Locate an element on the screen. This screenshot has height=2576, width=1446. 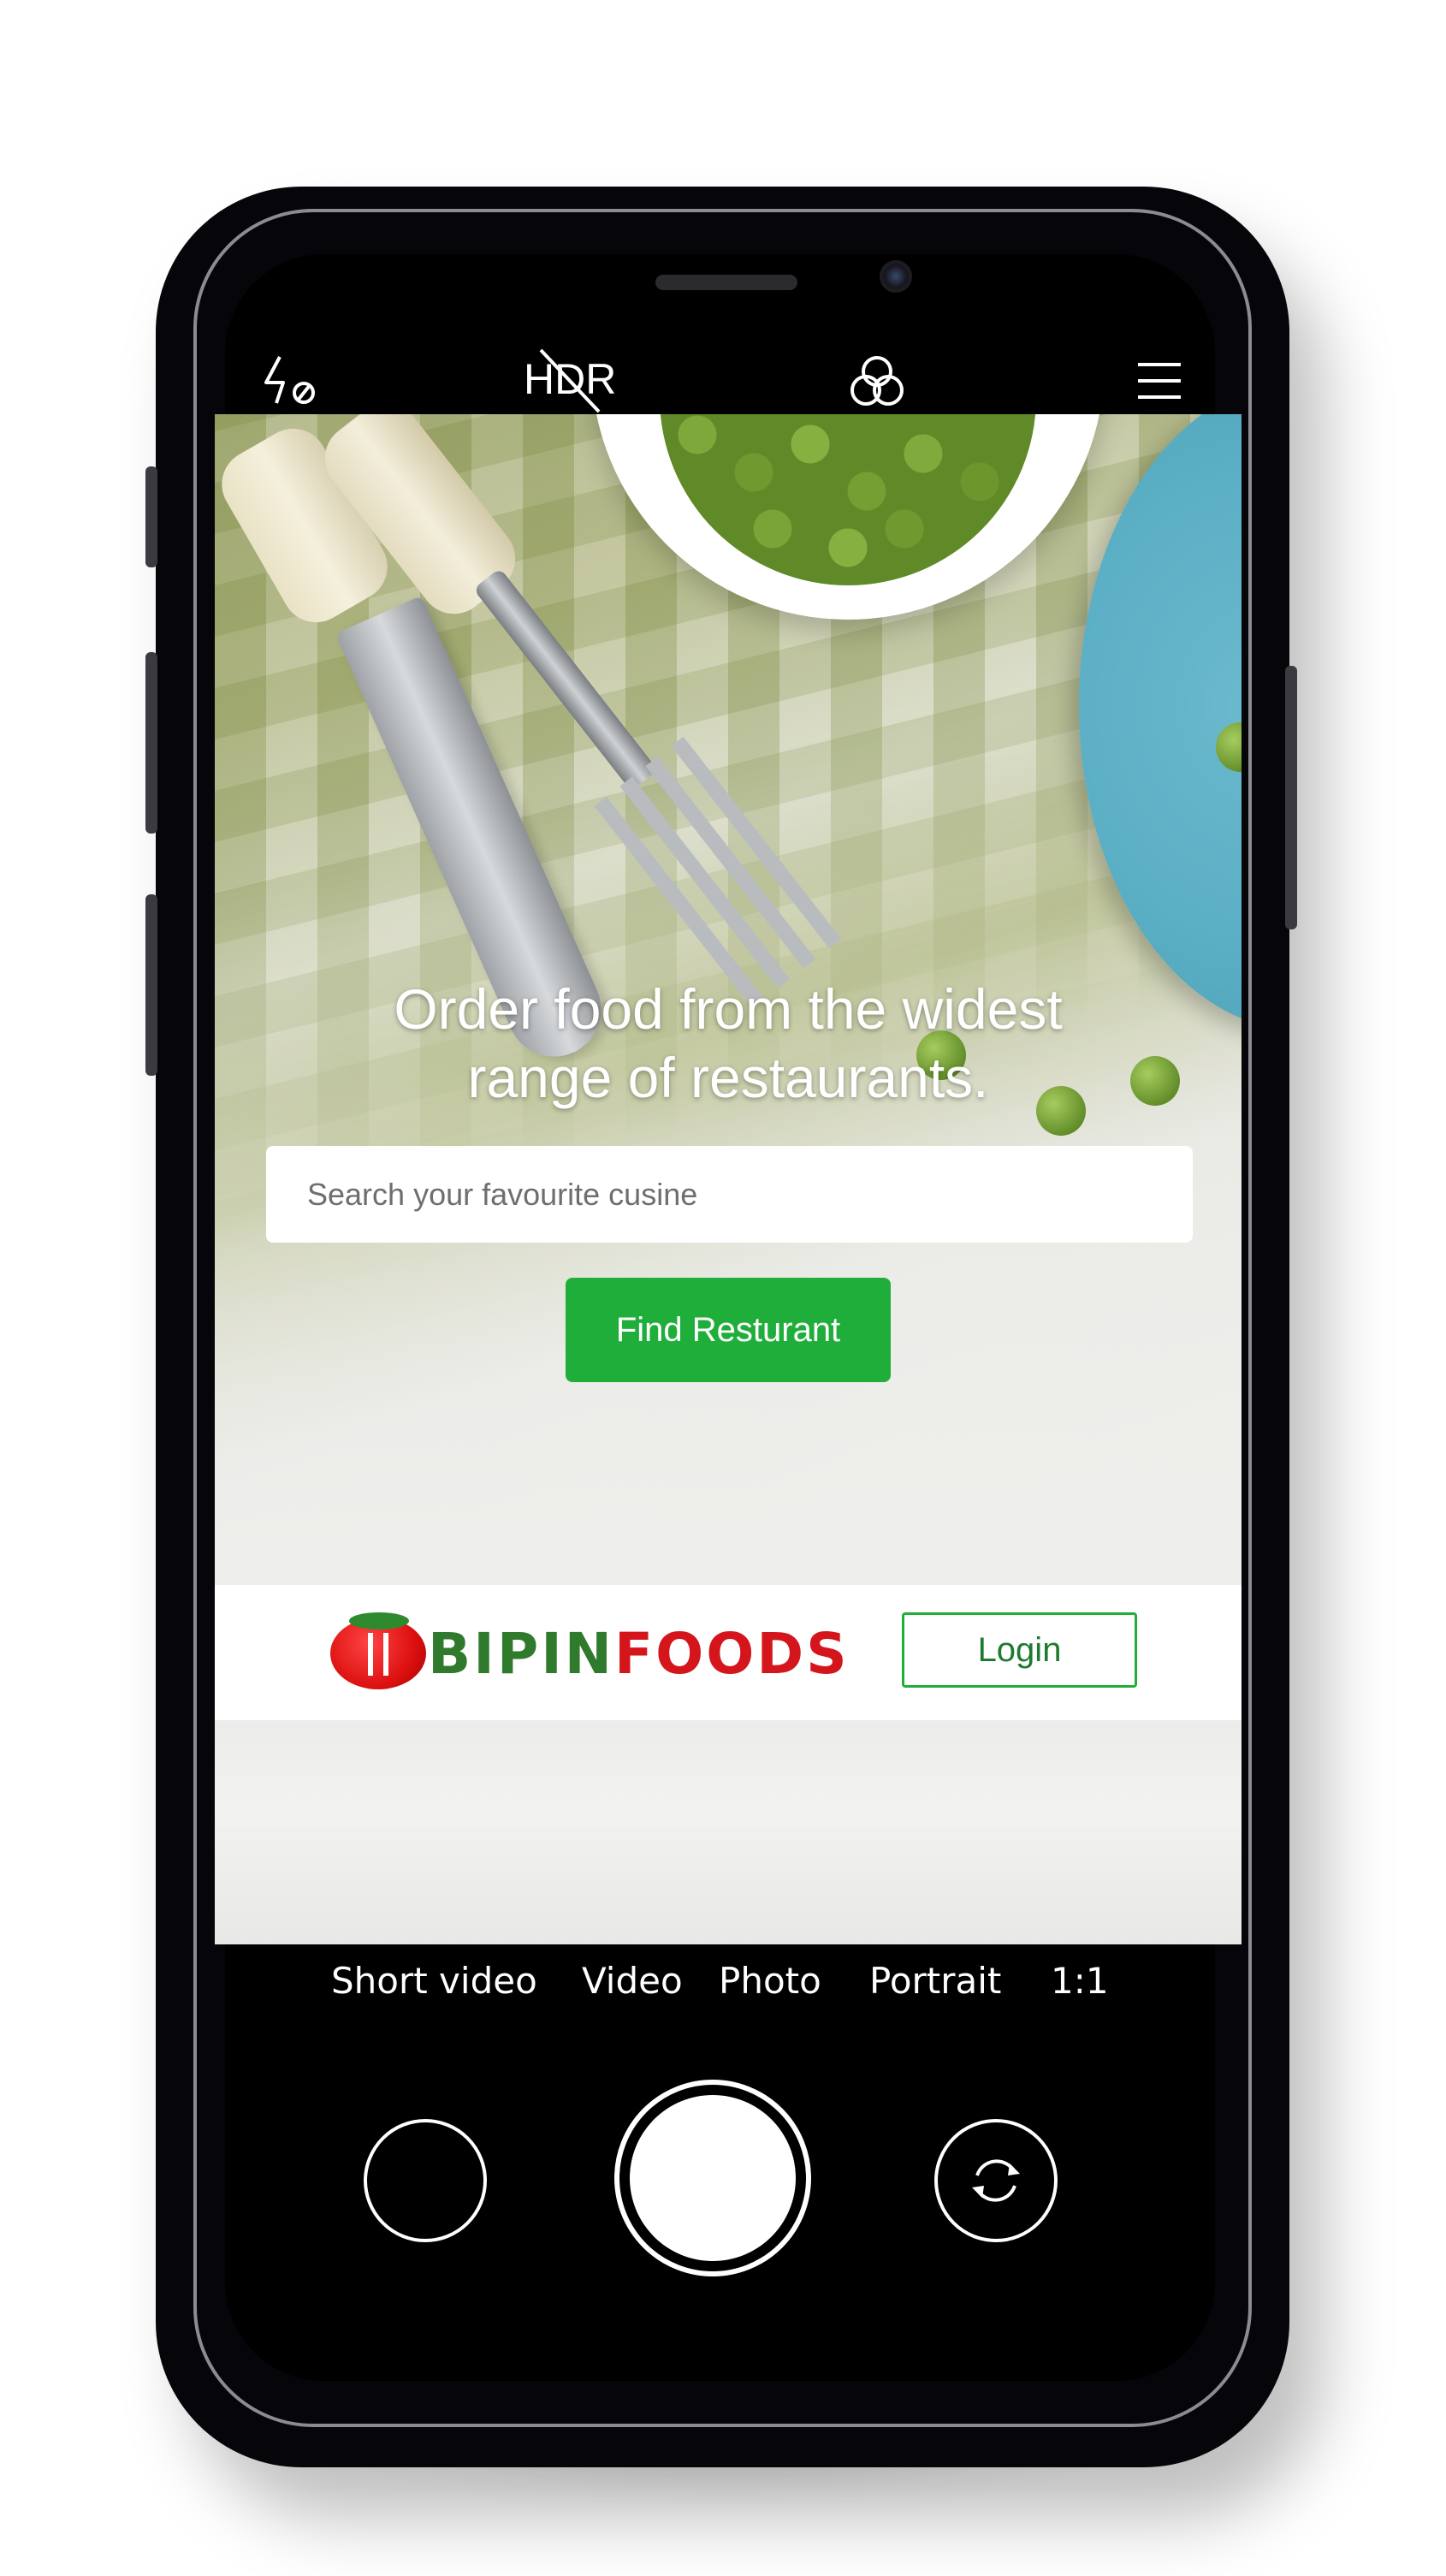
silent-switch is located at coordinates (151, 516).